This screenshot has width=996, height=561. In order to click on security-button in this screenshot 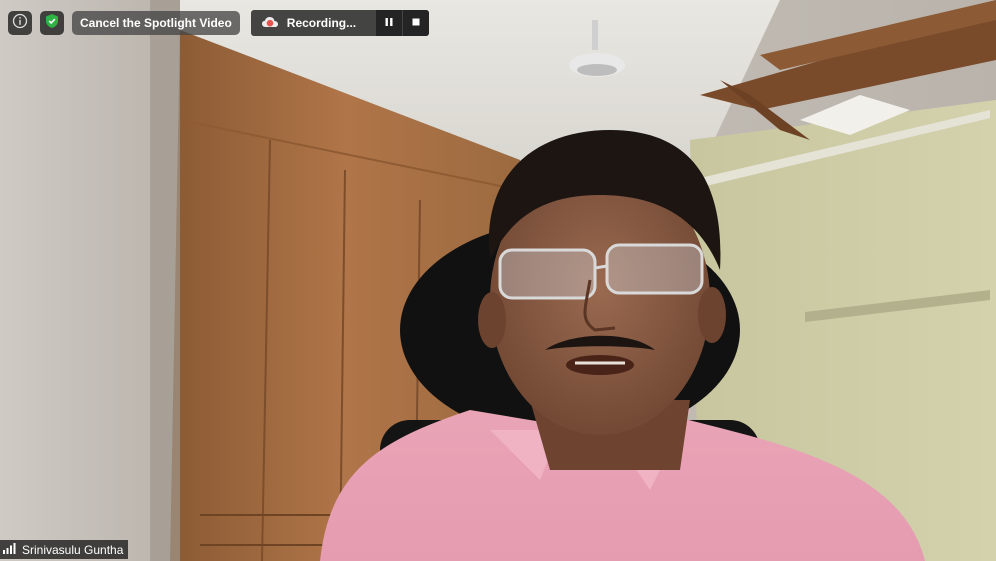, I will do `click(52, 23)`.